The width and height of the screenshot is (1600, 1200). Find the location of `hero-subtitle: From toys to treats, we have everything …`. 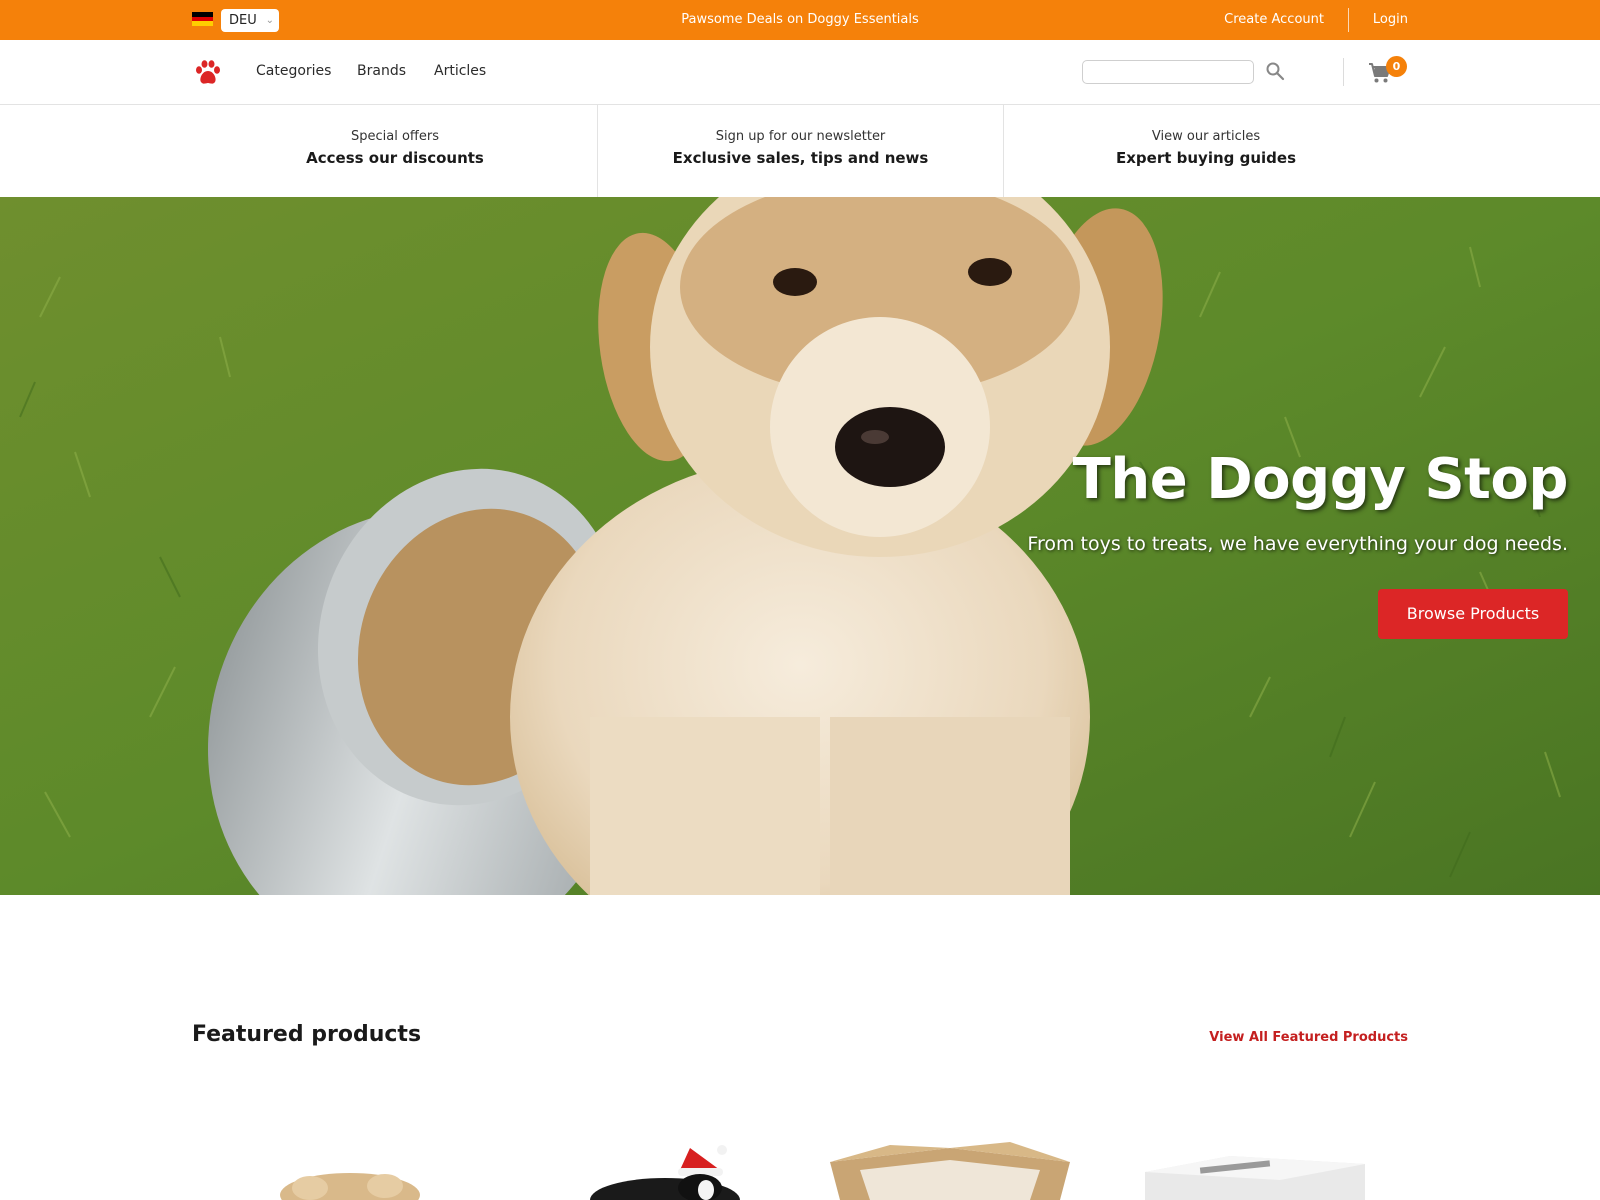

hero-subtitle: From toys to treats, we have everything … is located at coordinates (1297, 544).